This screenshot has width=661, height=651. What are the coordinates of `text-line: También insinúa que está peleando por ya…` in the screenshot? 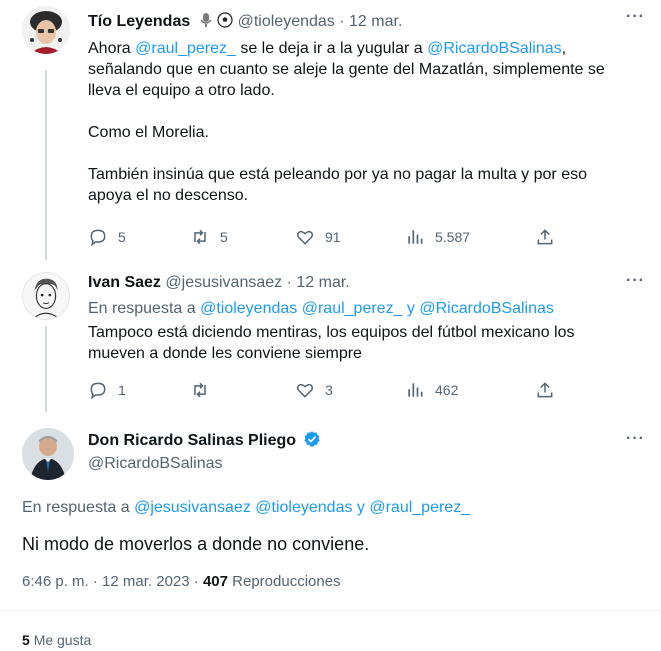 It's located at (337, 174).